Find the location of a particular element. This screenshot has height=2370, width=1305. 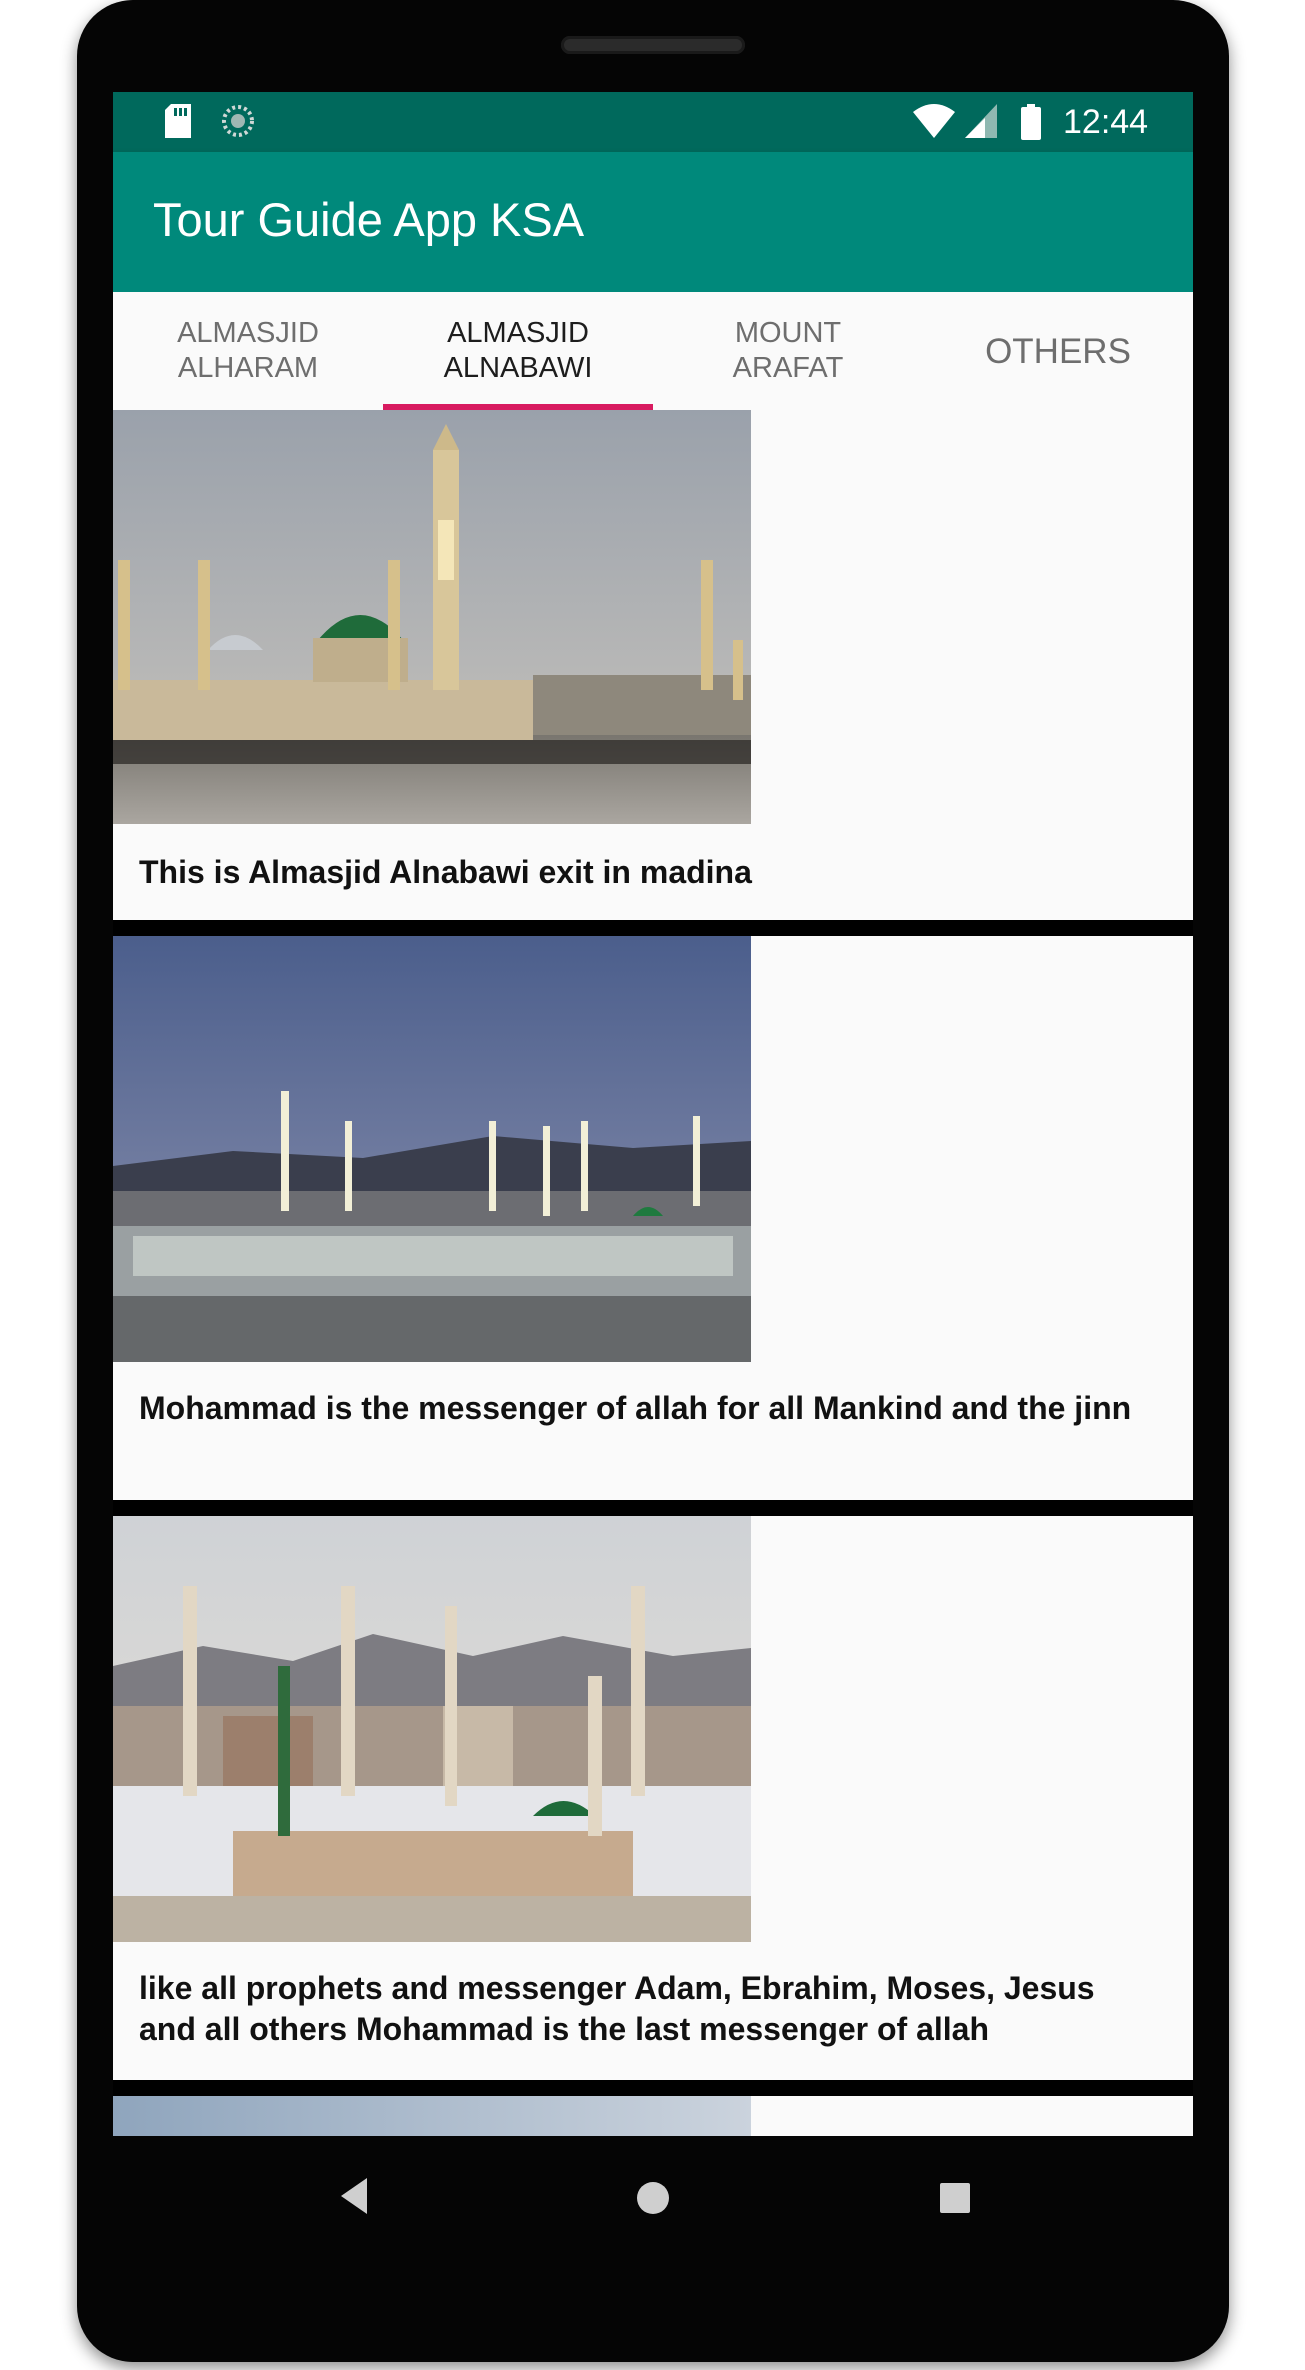

tab-others: OTHERS is located at coordinates (1058, 351).